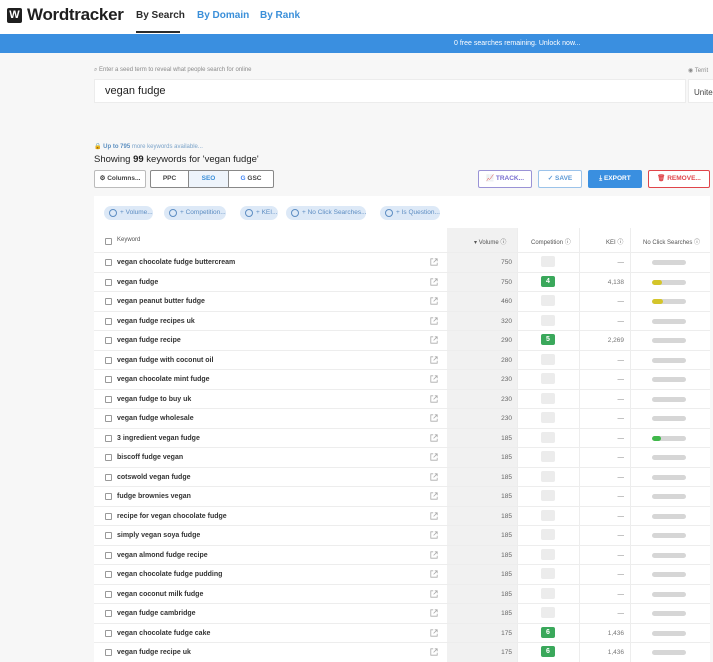 The image size is (713, 662). Describe the element at coordinates (223, 15) in the screenshot. I see `tab-by-domain: By Domain` at that location.